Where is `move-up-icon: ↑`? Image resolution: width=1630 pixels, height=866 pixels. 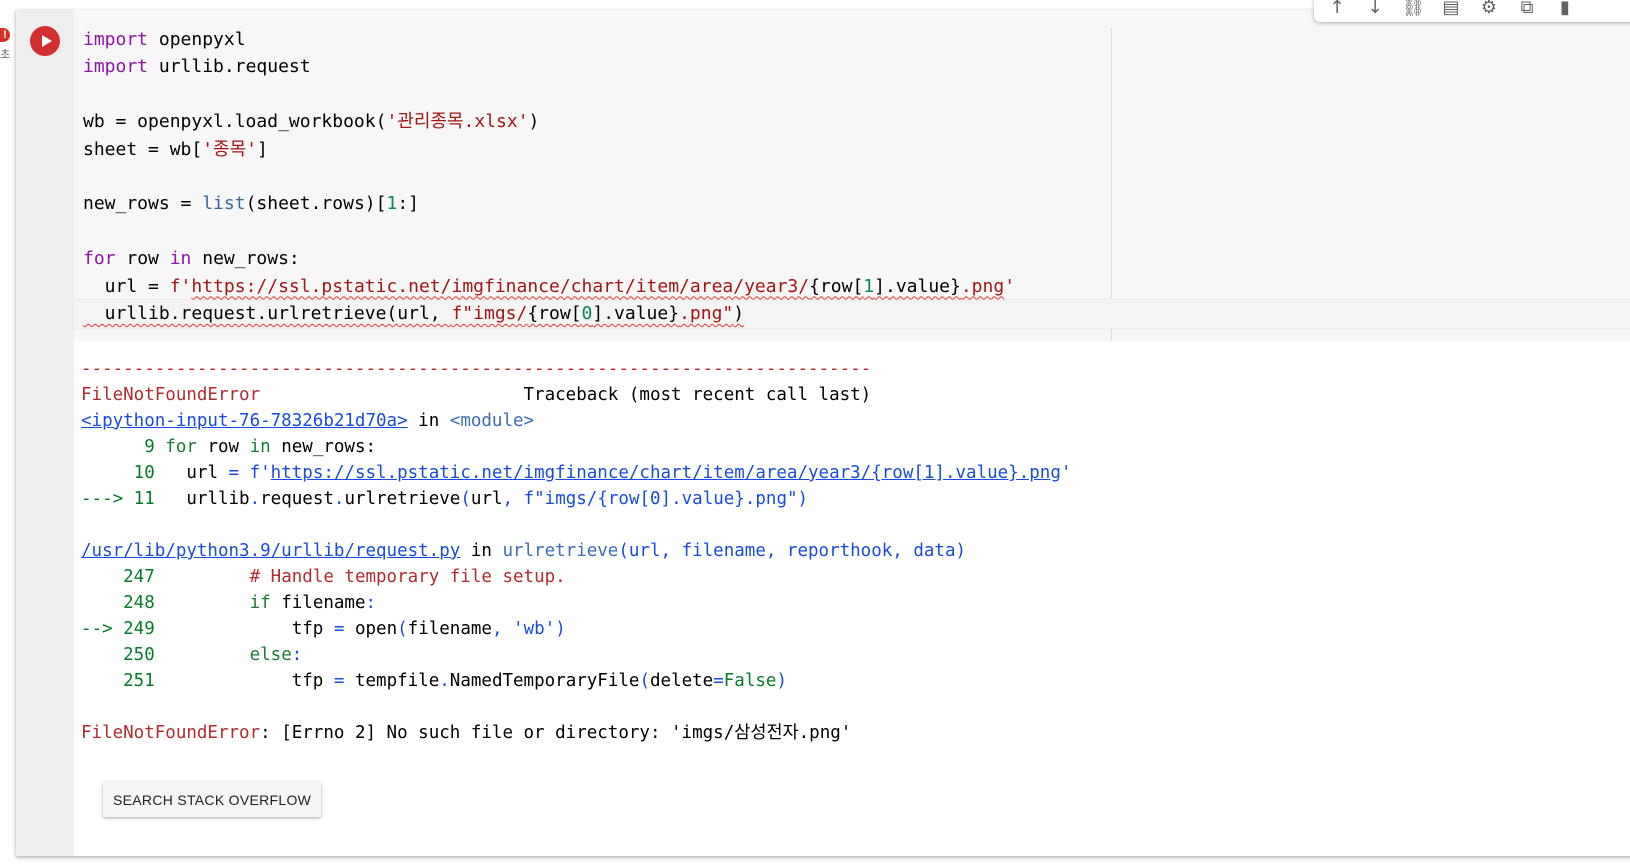
move-up-icon: ↑ is located at coordinates (1337, 9).